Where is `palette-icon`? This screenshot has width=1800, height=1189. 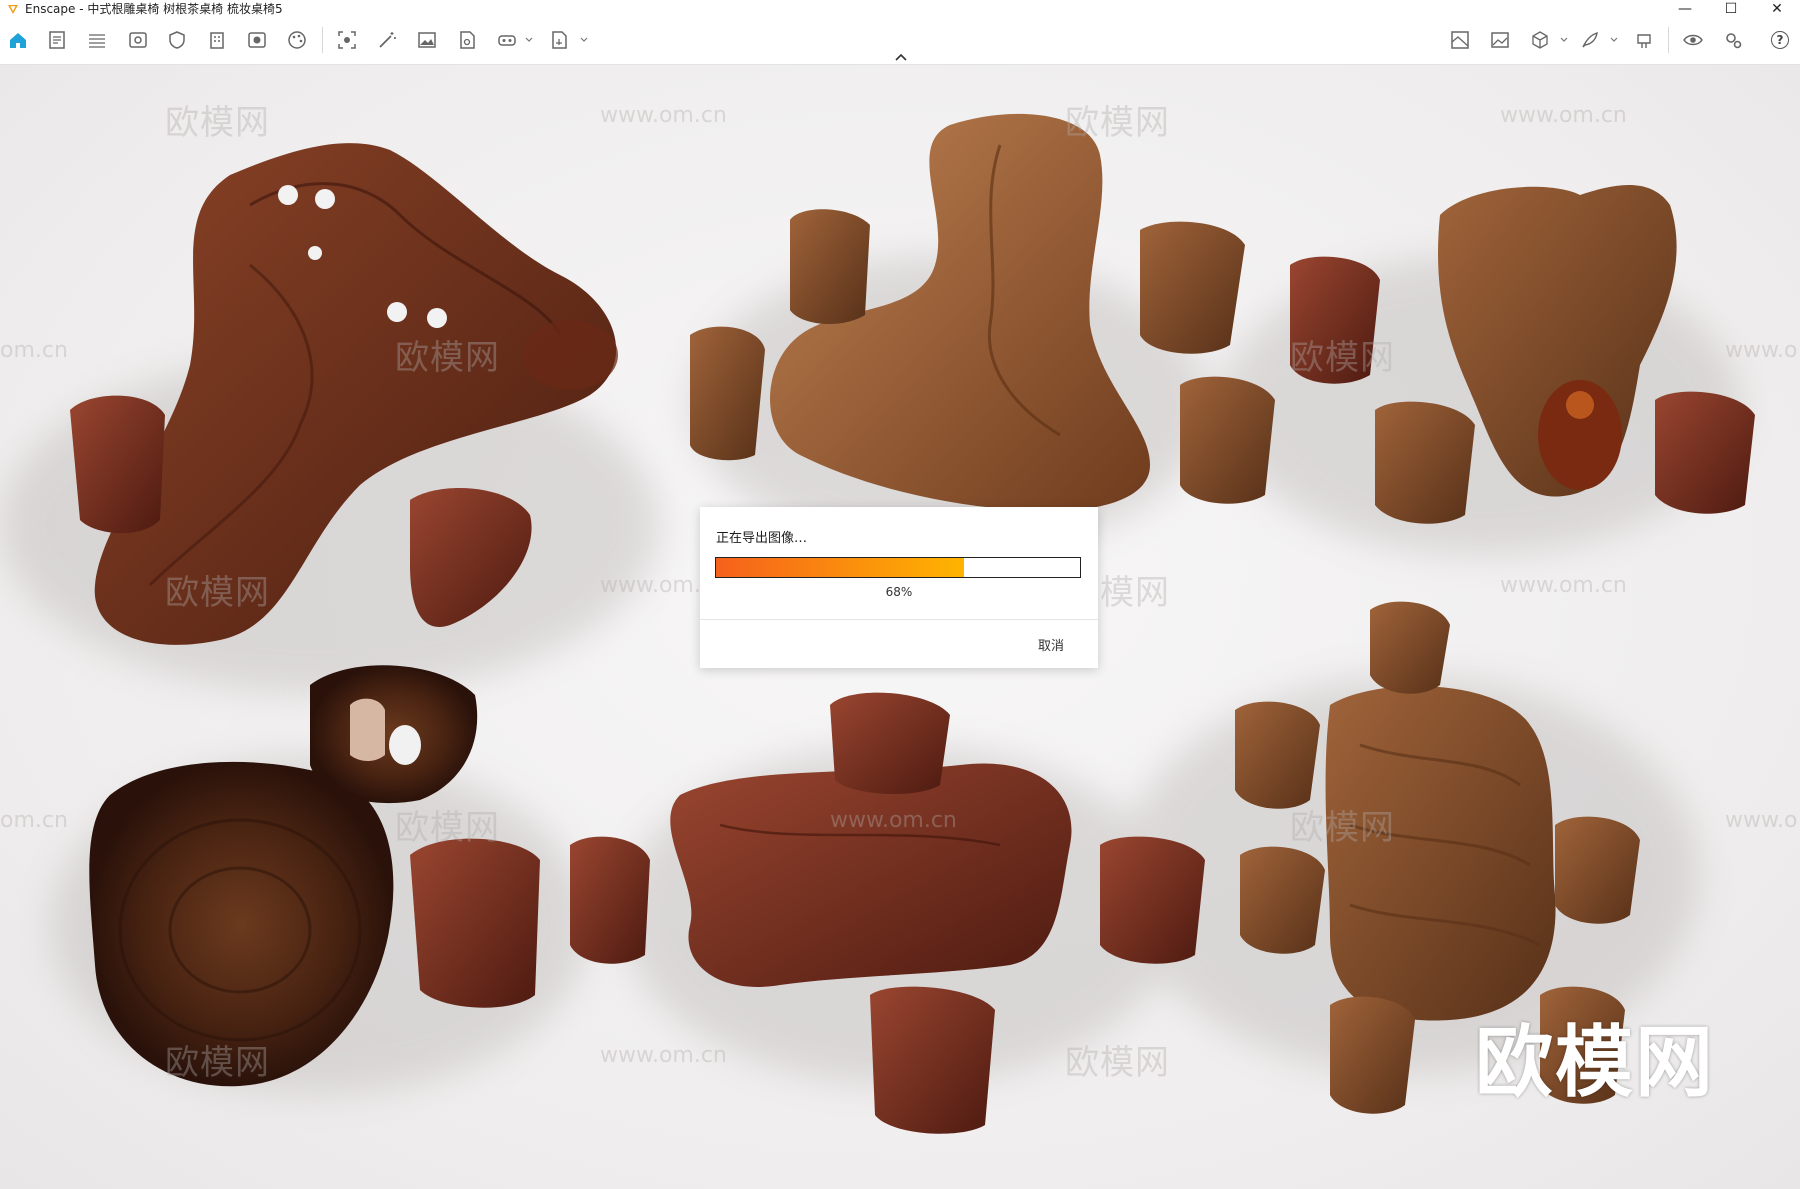 palette-icon is located at coordinates (297, 40).